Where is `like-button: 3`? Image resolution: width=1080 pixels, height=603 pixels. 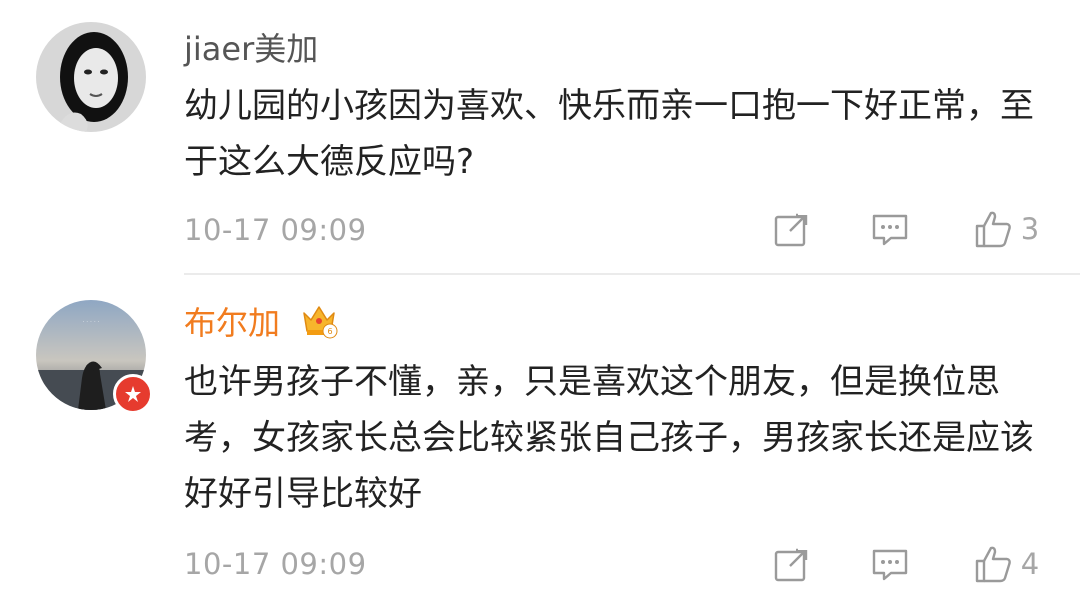
like-button: 3 is located at coordinates (1006, 229).